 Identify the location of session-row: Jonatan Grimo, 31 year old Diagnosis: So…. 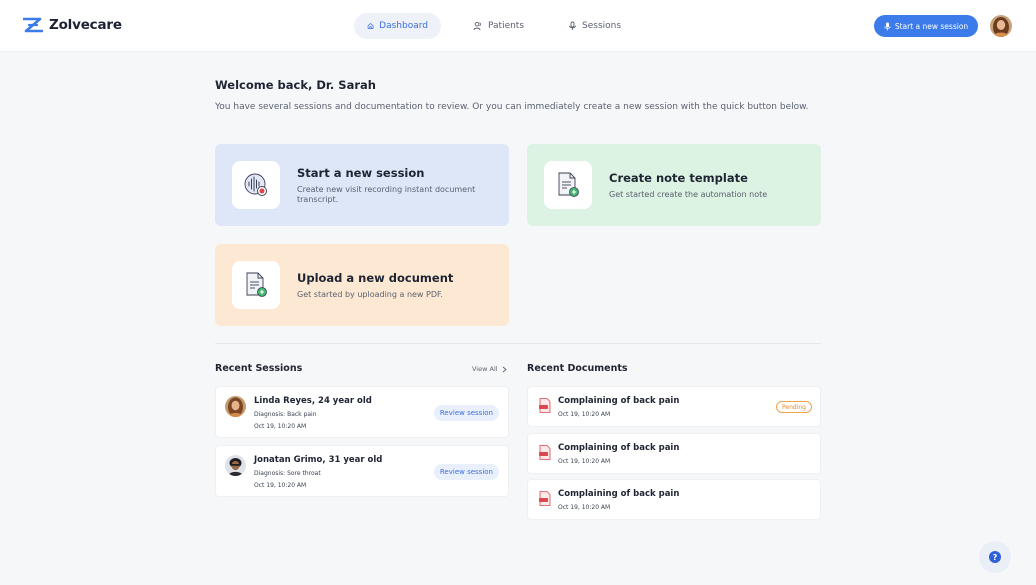
(362, 471).